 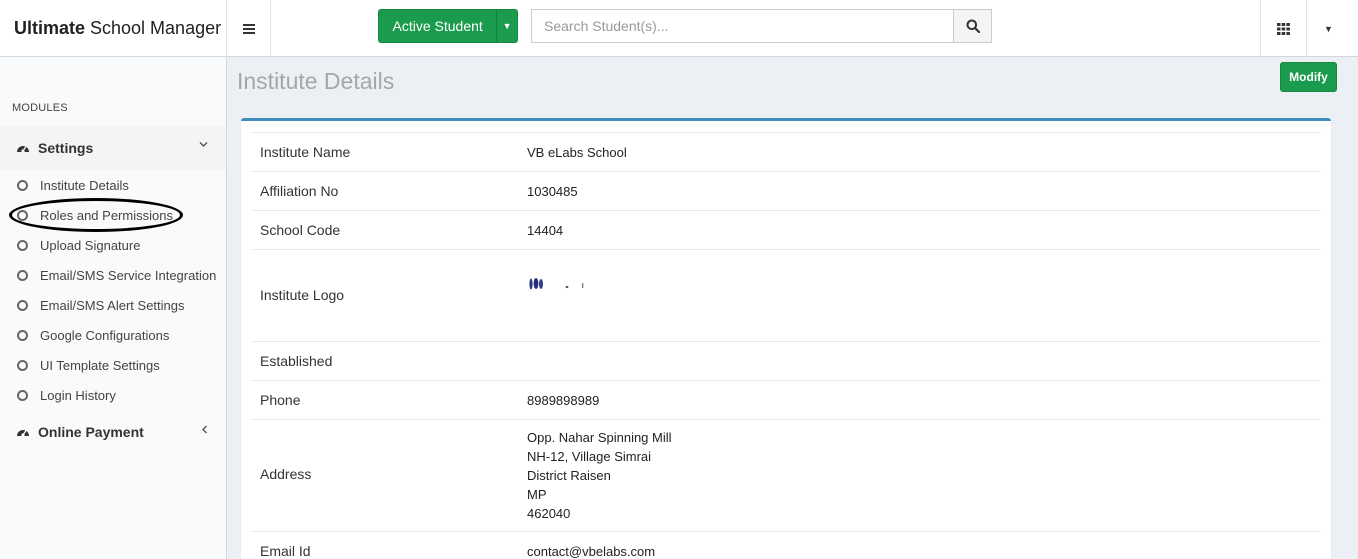 What do you see at coordinates (557, 284) in the screenshot?
I see `institute-logo-image` at bounding box center [557, 284].